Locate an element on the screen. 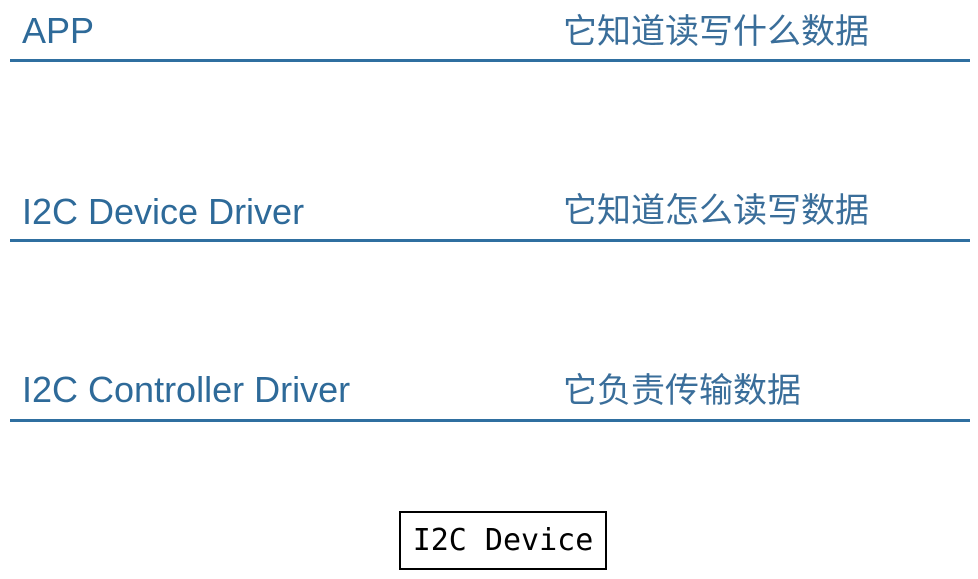 The height and width of the screenshot is (579, 978). layer-controller-driver-divider is located at coordinates (490, 420).